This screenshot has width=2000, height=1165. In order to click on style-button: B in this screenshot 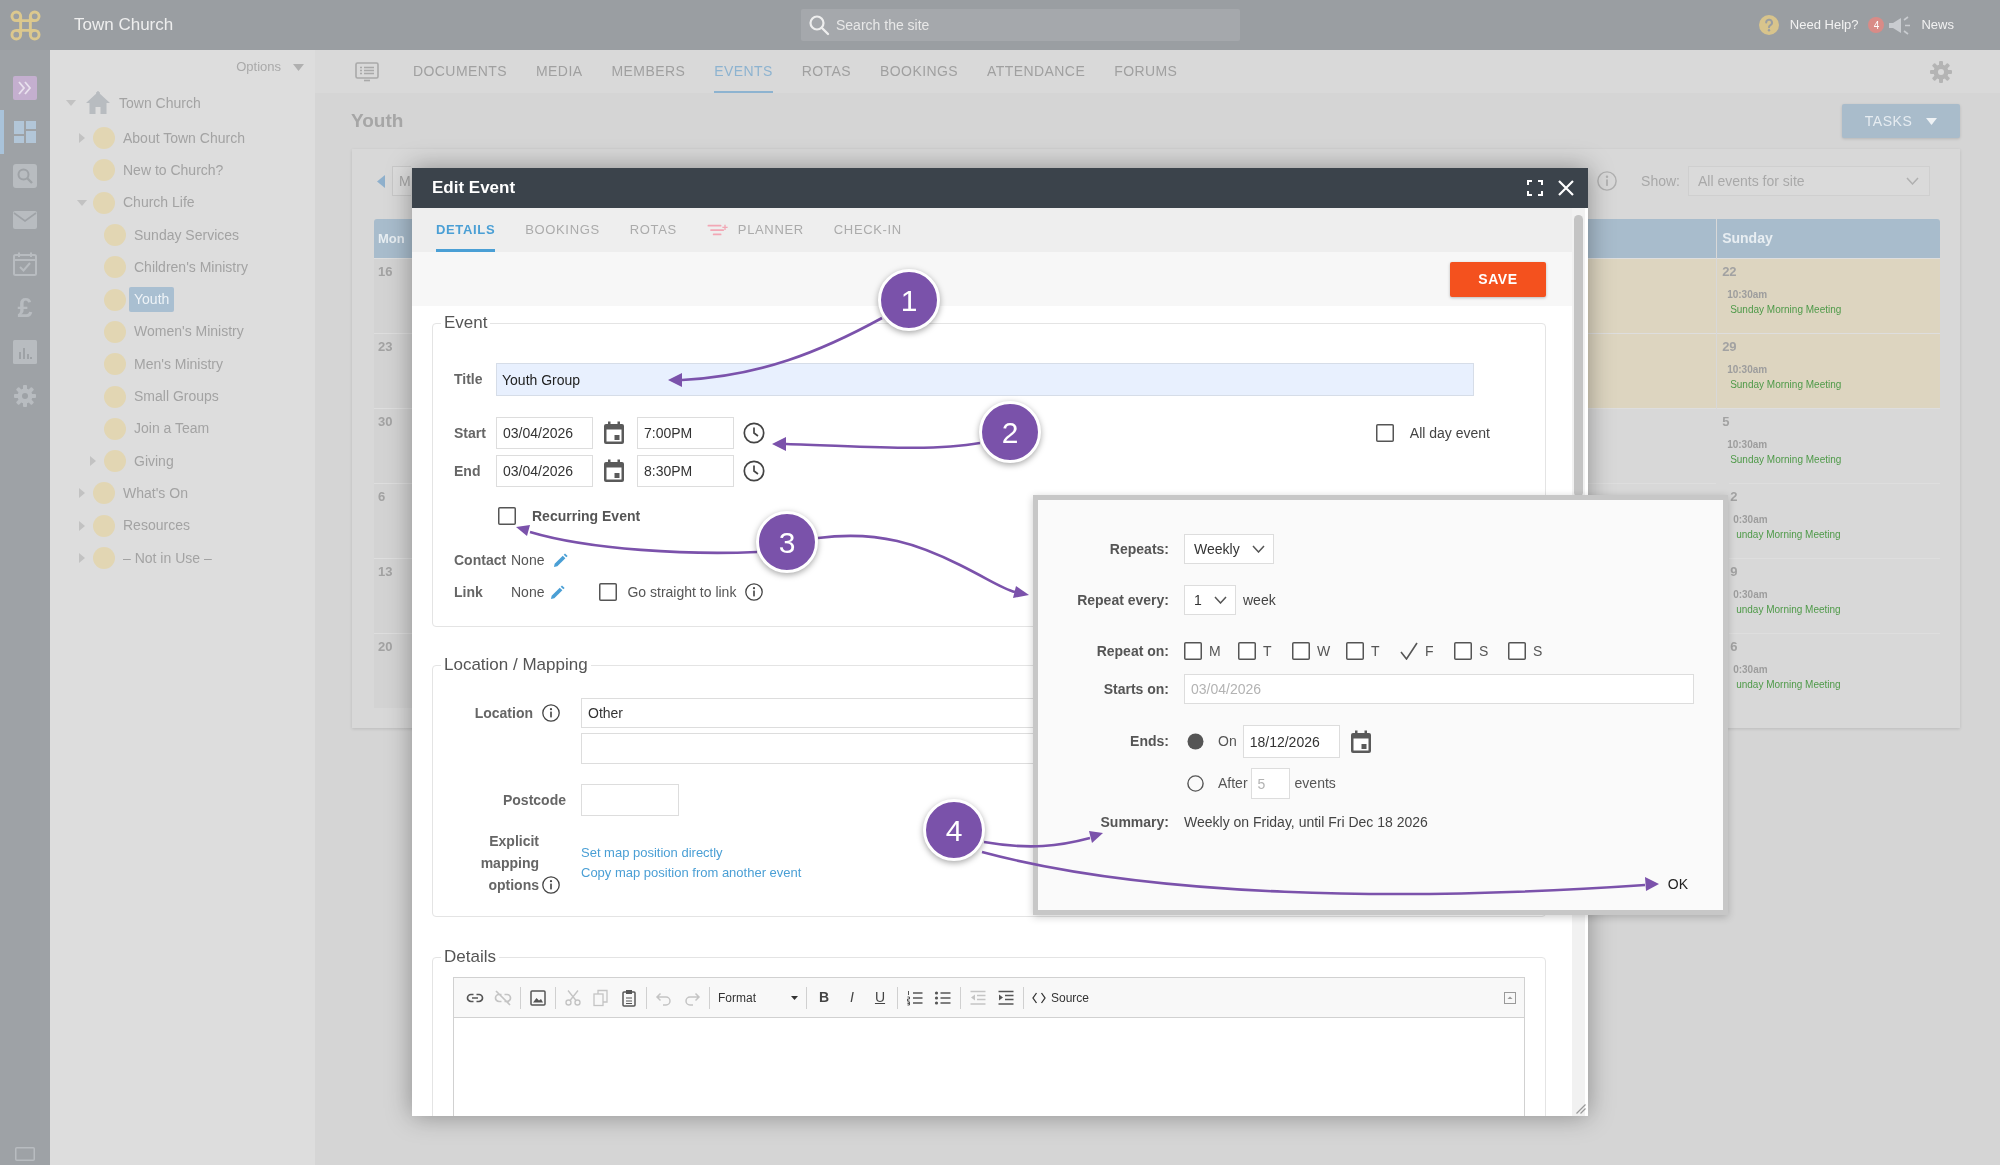, I will do `click(824, 997)`.